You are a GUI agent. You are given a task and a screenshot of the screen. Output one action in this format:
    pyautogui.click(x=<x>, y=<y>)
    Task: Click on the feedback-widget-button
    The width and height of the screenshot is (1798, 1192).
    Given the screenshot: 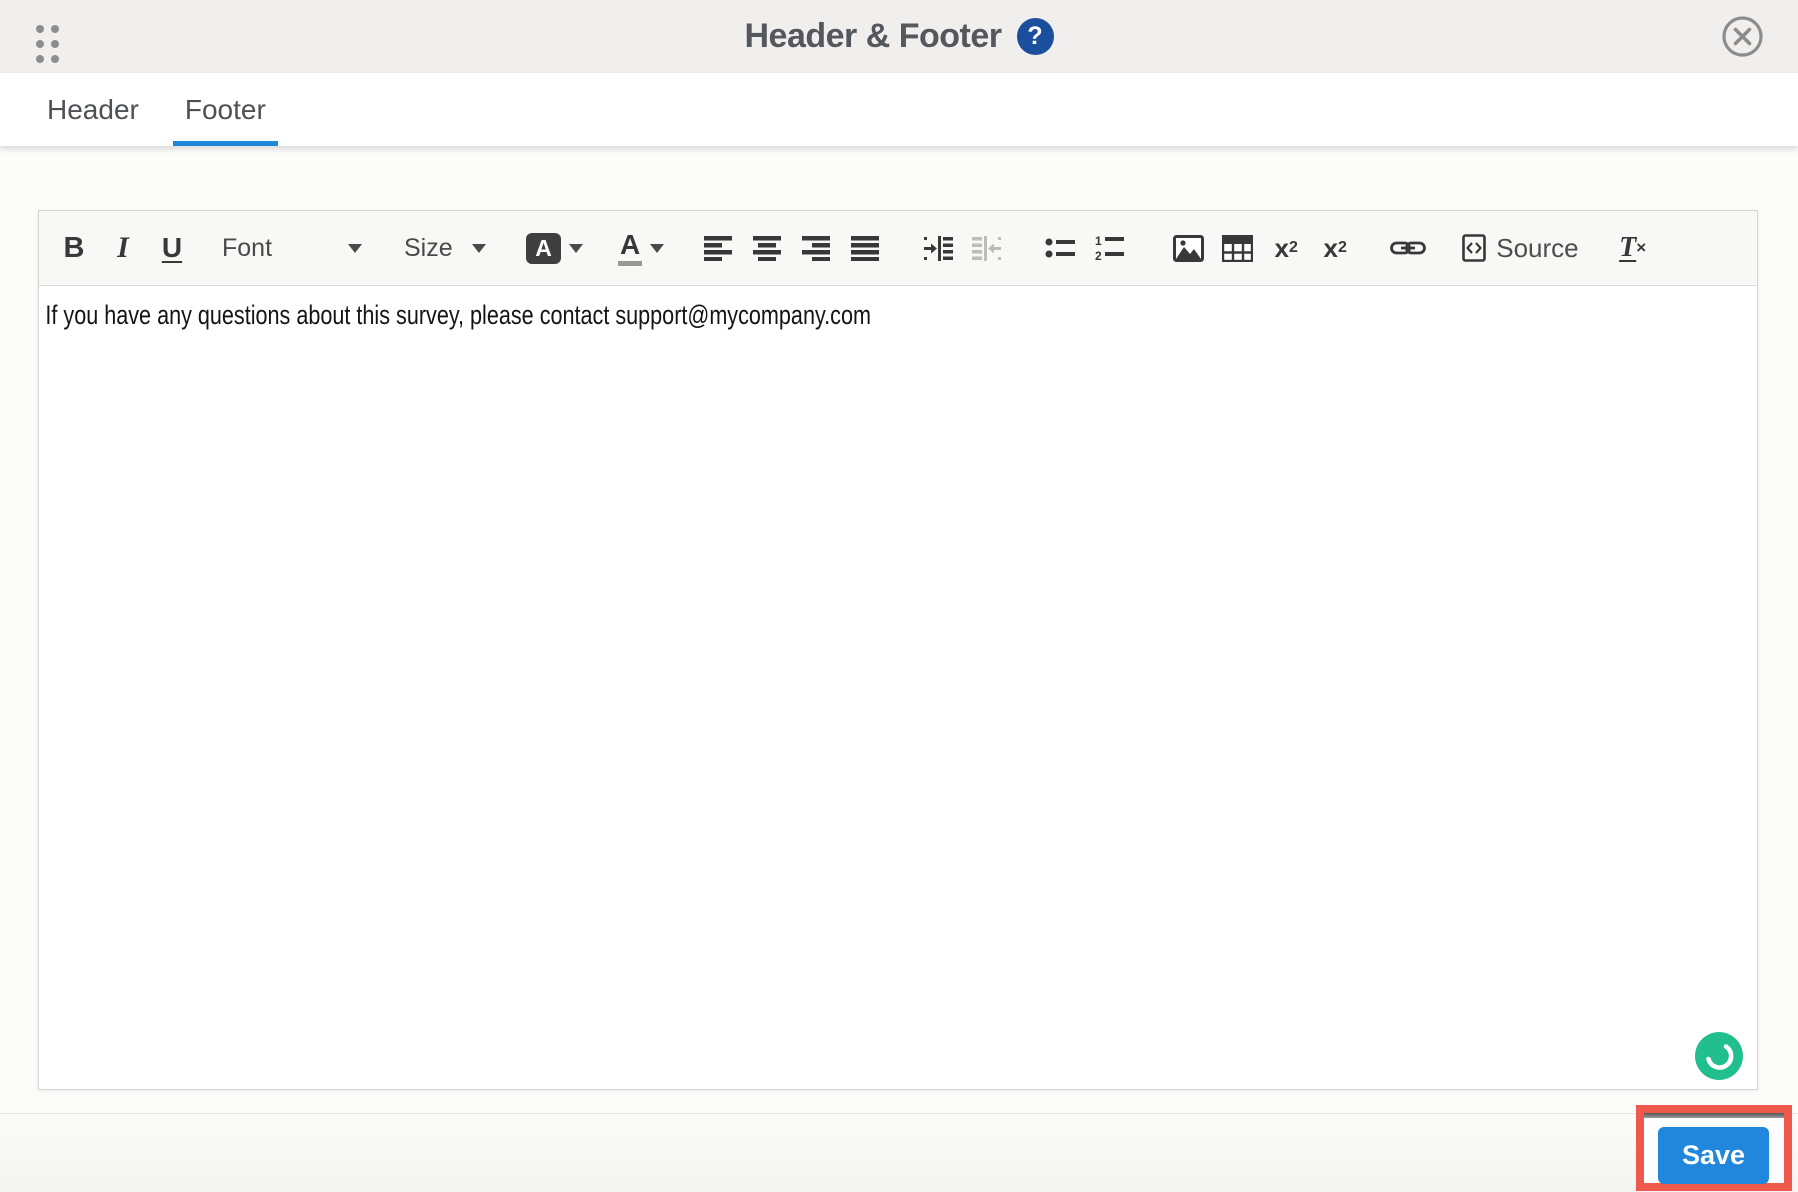 What is the action you would take?
    pyautogui.click(x=1719, y=1056)
    